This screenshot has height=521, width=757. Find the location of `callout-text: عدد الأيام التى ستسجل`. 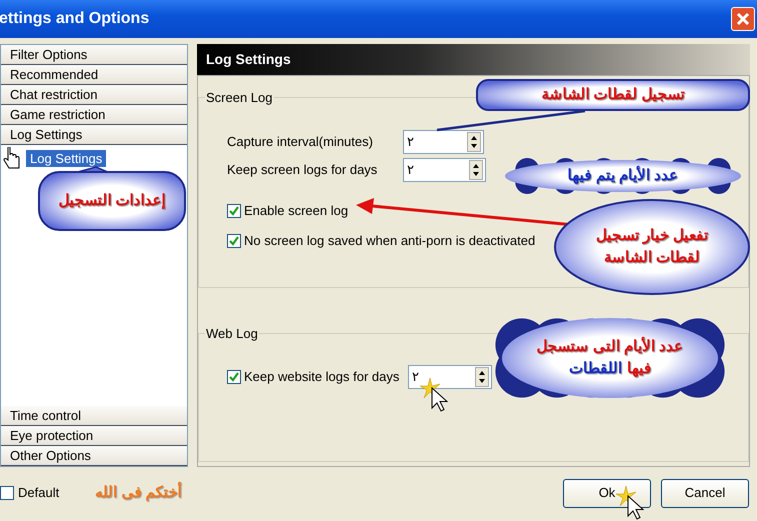

callout-text: عدد الأيام التى ستسجل is located at coordinates (610, 346).